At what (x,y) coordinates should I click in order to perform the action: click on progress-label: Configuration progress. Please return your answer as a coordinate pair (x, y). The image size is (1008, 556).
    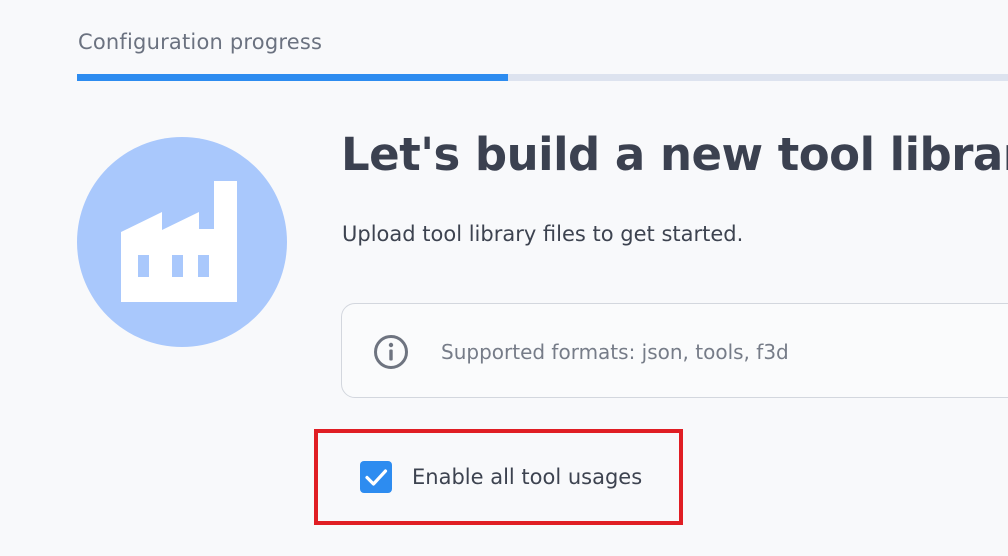
    Looking at the image, I should click on (200, 42).